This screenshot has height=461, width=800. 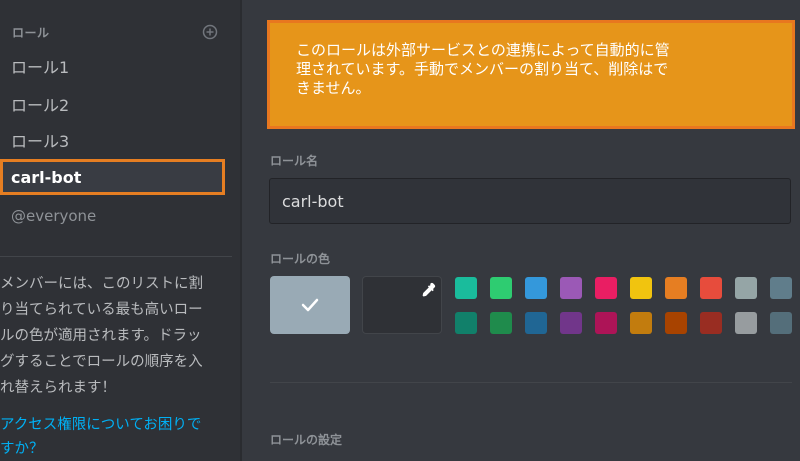 What do you see at coordinates (306, 440) in the screenshot?
I see `role-settings-label: ロールの設定` at bounding box center [306, 440].